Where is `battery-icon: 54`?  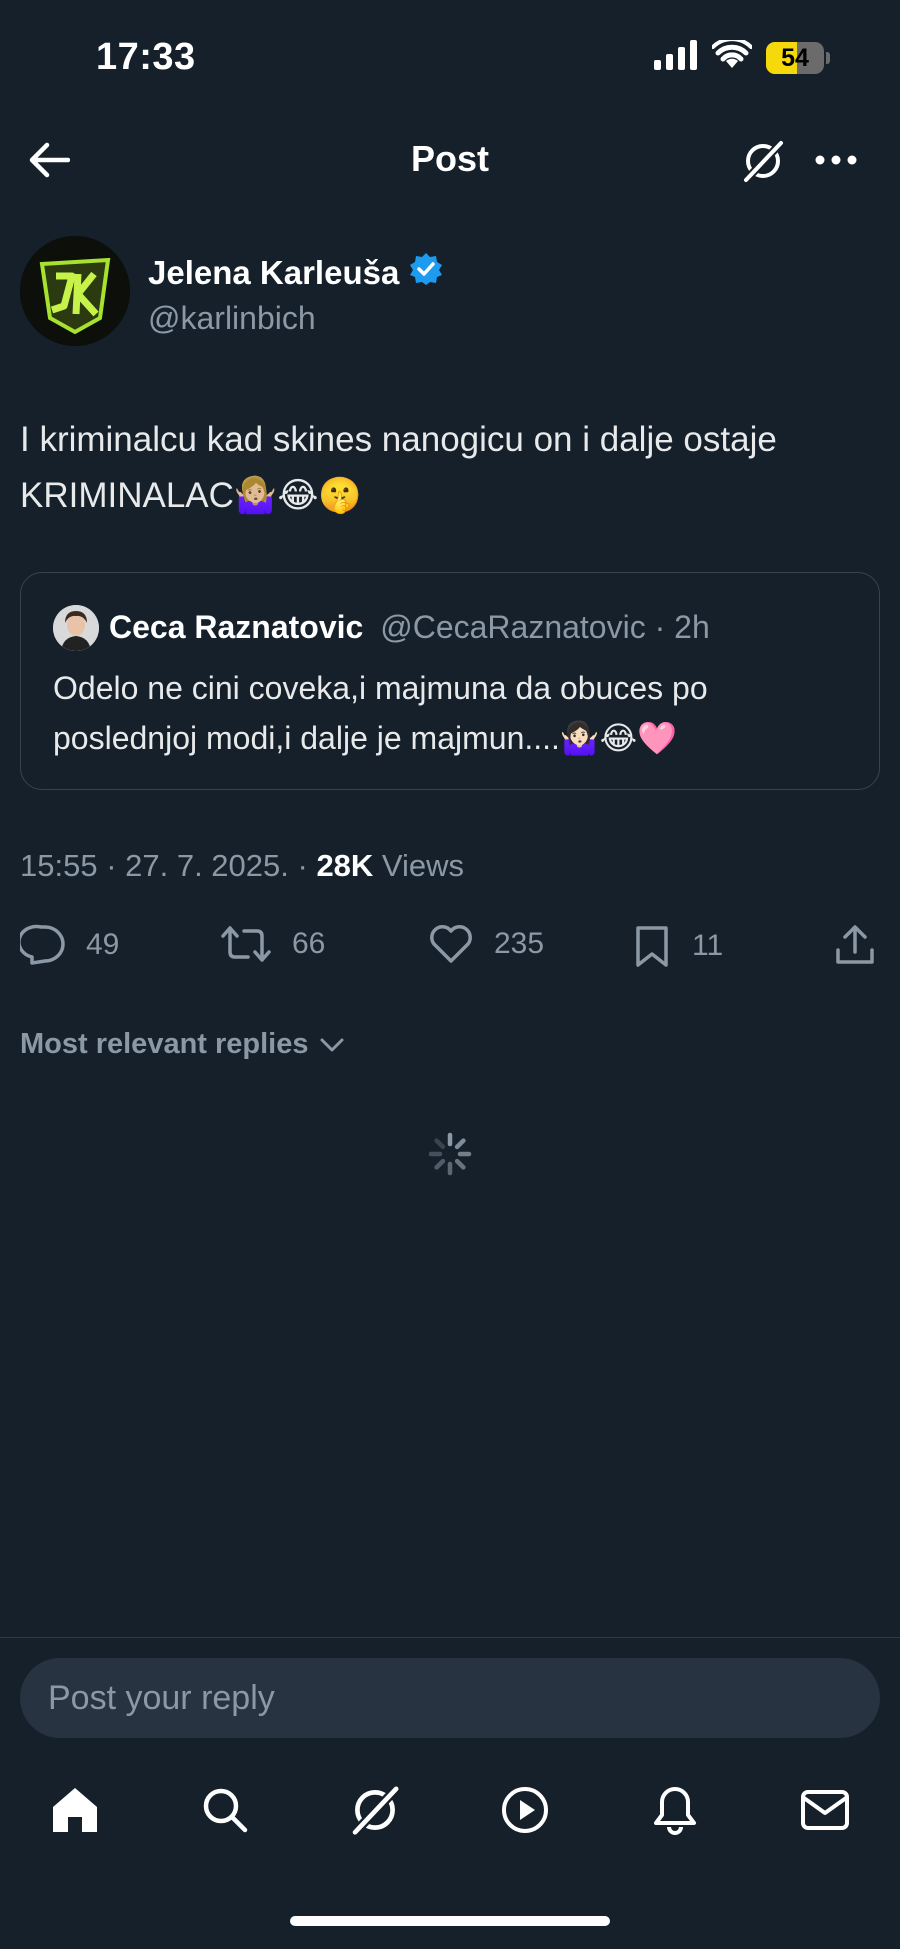
battery-icon: 54 is located at coordinates (798, 57).